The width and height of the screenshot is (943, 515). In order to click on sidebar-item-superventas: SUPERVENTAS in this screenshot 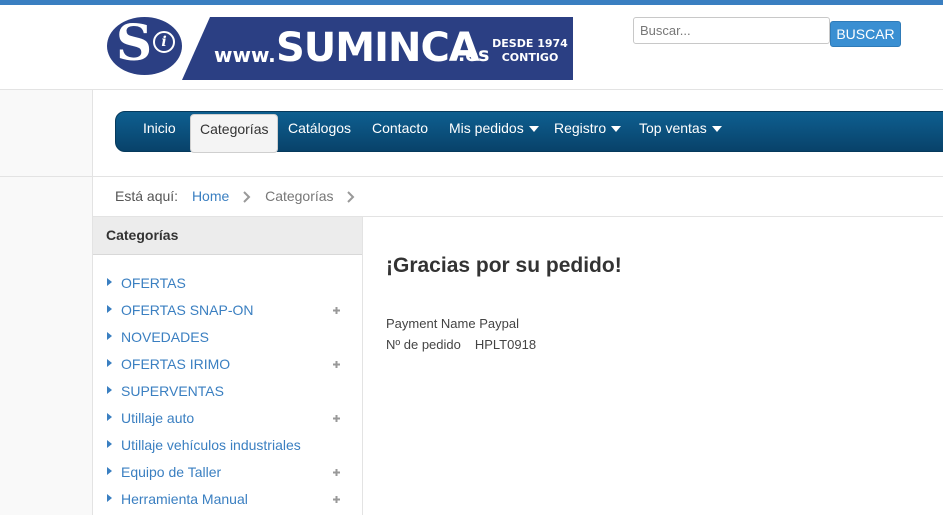, I will do `click(226, 391)`.